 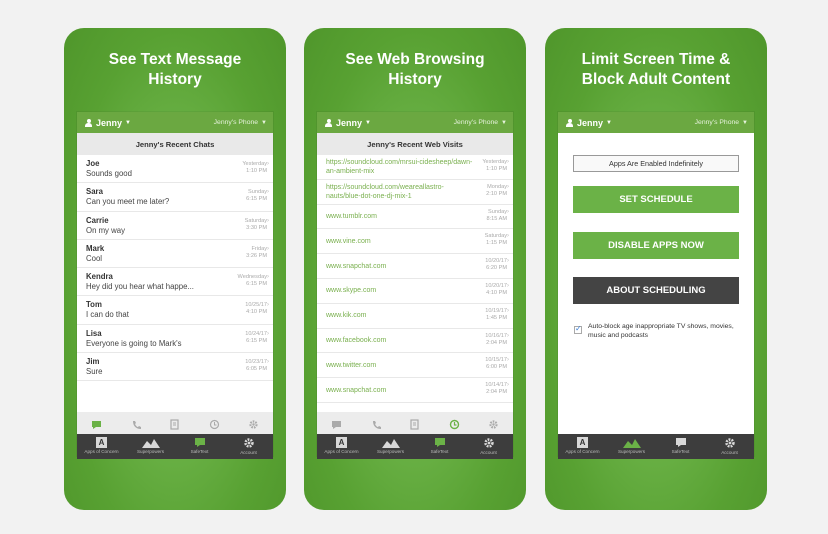 What do you see at coordinates (496, 385) in the screenshot?
I see `visit-date: 10/14/17` at bounding box center [496, 385].